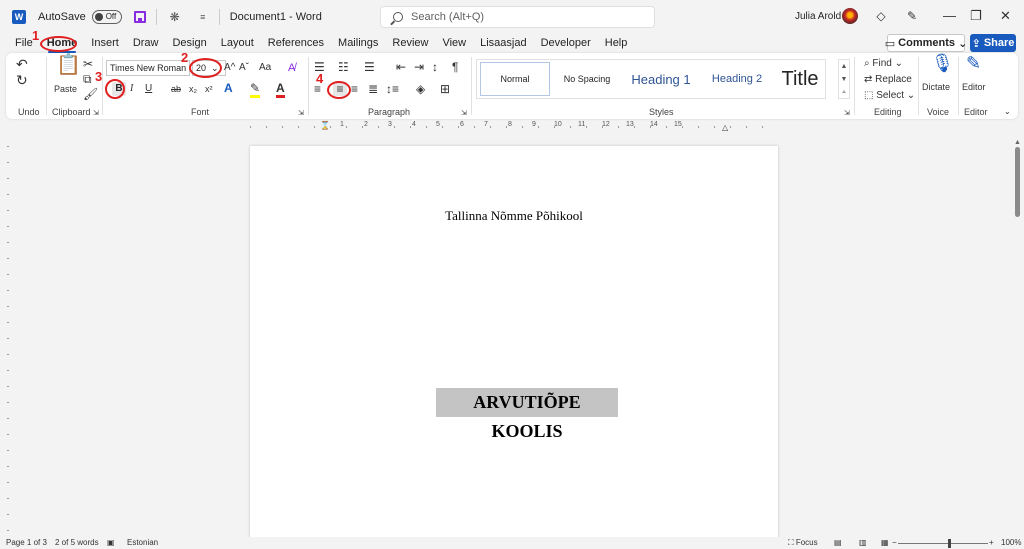 This screenshot has width=1024, height=549. What do you see at coordinates (936, 87) in the screenshot?
I see `dictate-button: Dictate` at bounding box center [936, 87].